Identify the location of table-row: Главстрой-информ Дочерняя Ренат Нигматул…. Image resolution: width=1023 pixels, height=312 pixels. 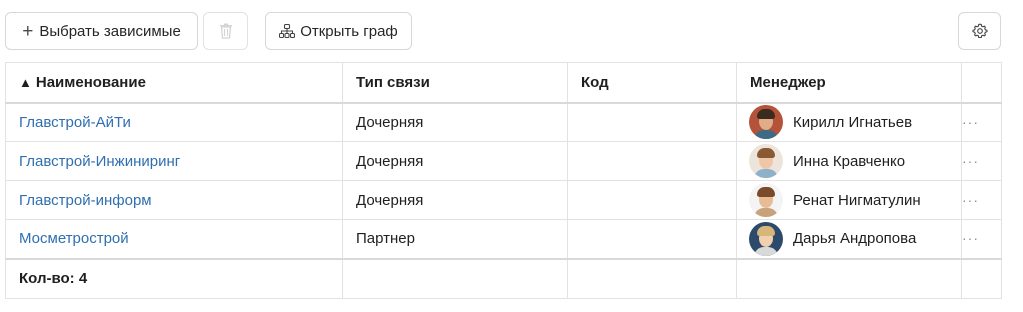
(503, 200).